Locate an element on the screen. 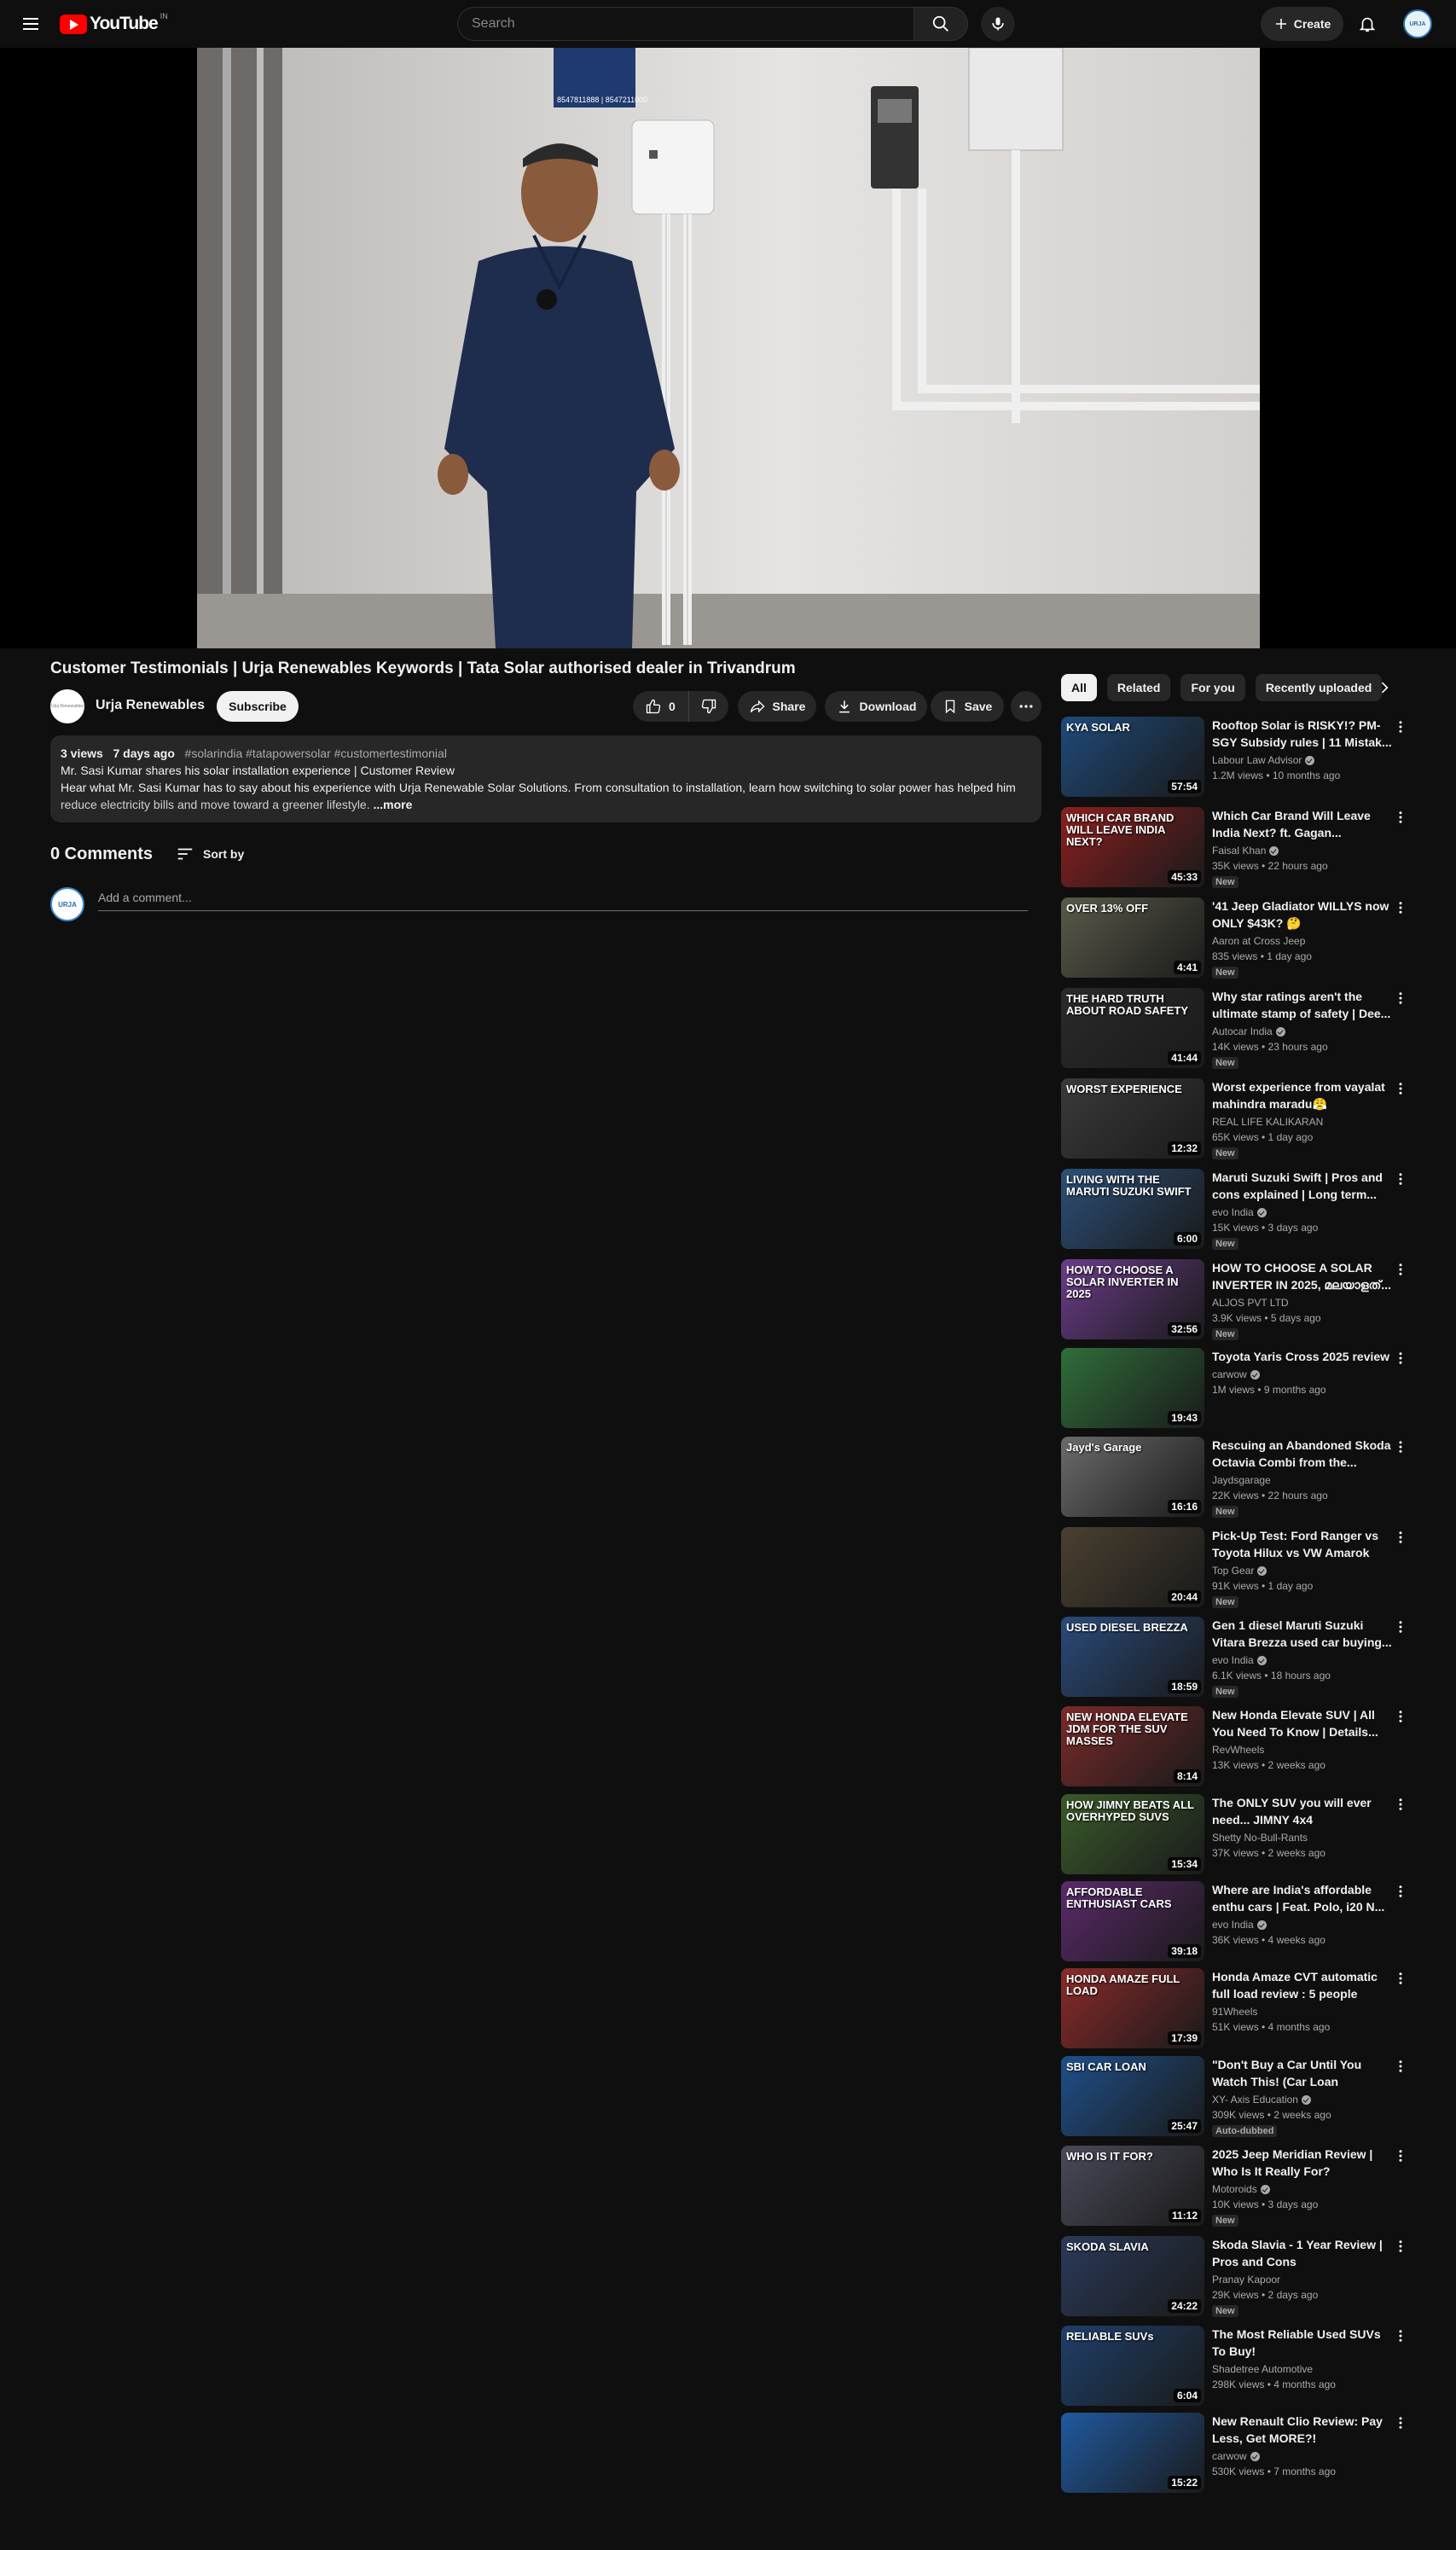 This screenshot has width=1456, height=2550. video-thumbnail: HONDA AMAZE FULL LOAD 17:39 is located at coordinates (1132, 2008).